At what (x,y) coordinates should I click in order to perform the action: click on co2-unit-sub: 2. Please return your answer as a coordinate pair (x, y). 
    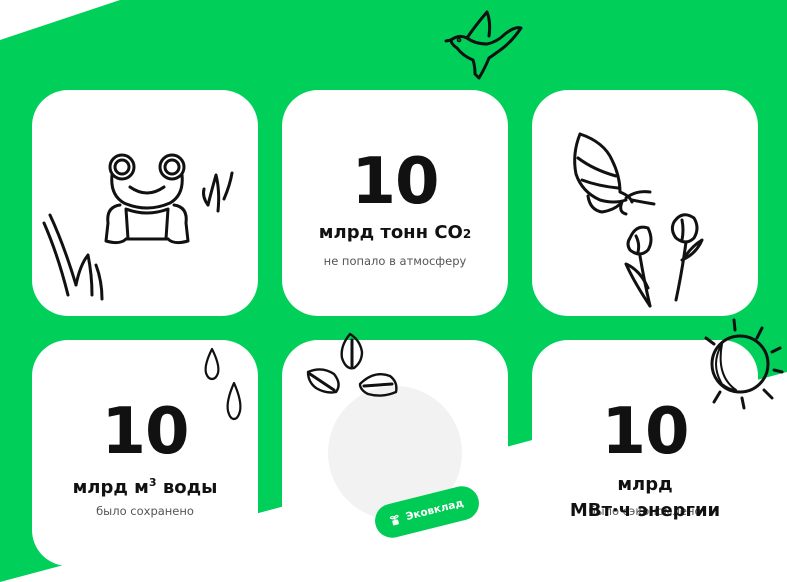
    Looking at the image, I should click on (467, 234).